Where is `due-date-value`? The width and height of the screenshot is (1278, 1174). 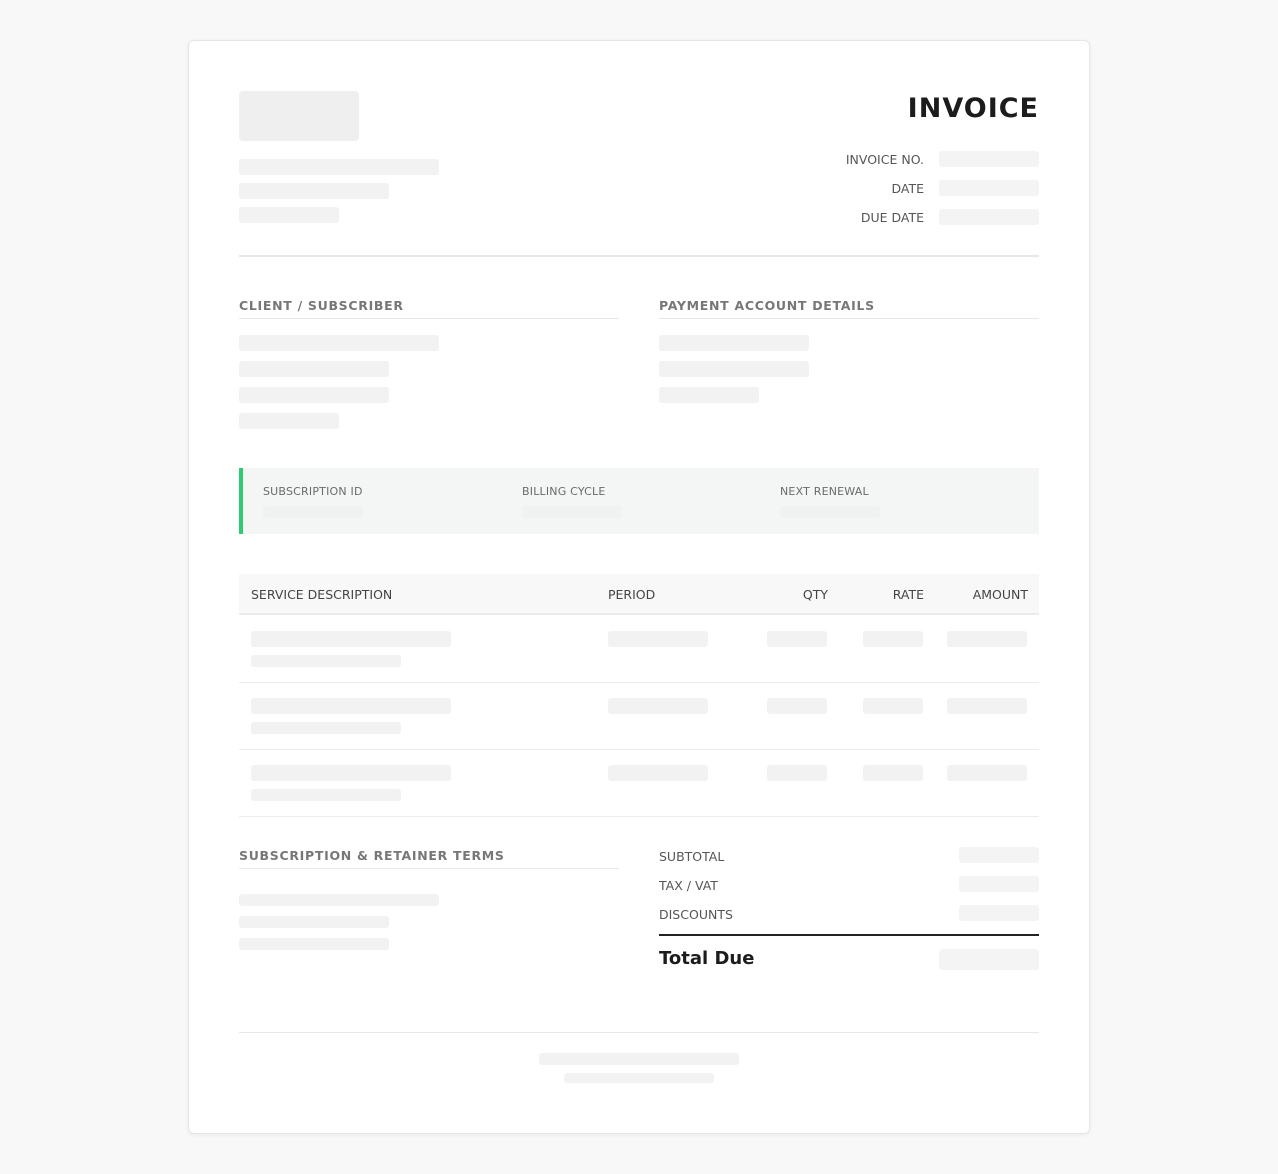
due-date-value is located at coordinates (989, 217).